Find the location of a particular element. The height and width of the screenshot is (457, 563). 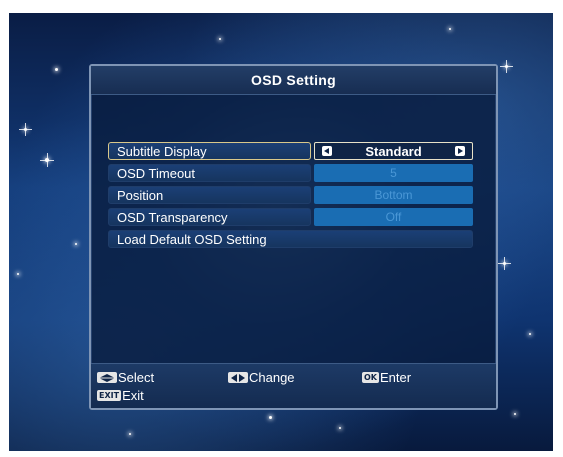

enter-hint: OK Enter is located at coordinates (386, 377).